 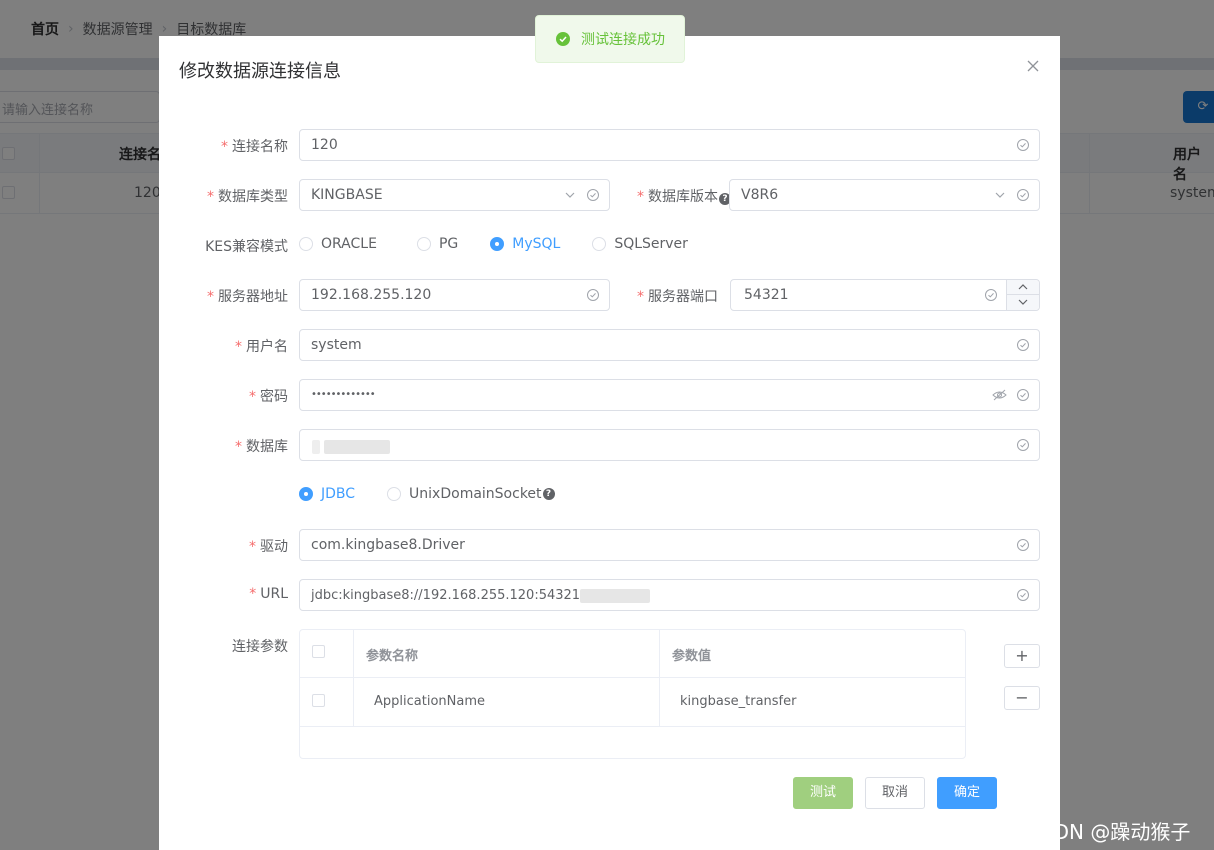 I want to click on kes-mode-radio-group: ORACLE PG MySQL SQLServer, so click(x=493, y=244).